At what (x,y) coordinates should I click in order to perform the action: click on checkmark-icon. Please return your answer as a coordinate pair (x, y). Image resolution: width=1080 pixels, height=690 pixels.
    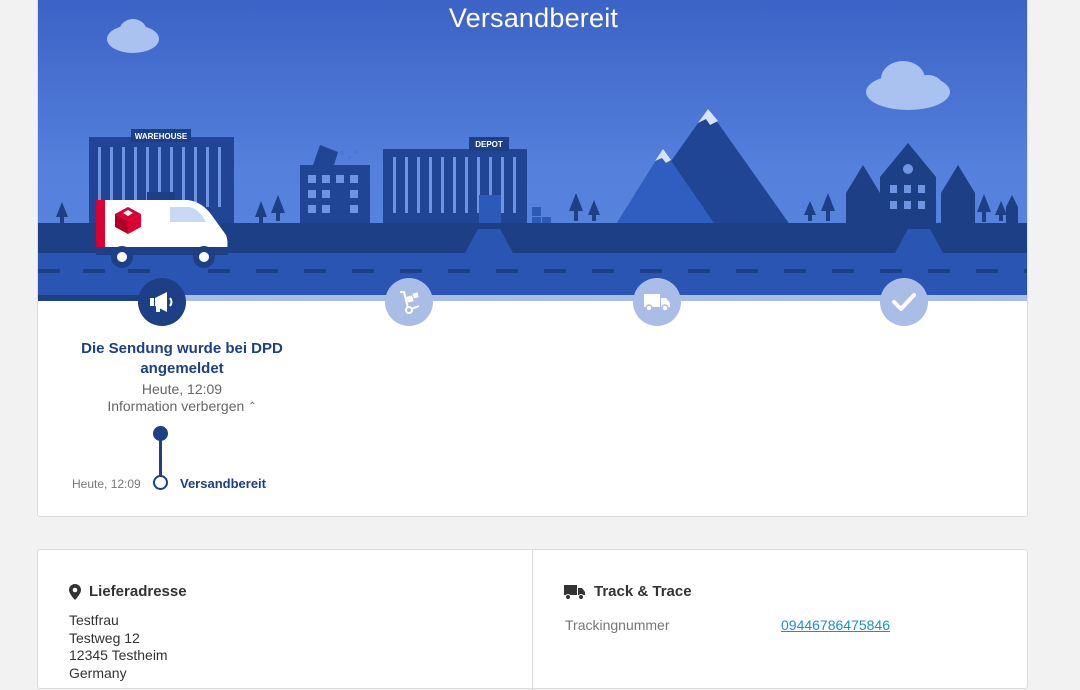
    Looking at the image, I should click on (904, 302).